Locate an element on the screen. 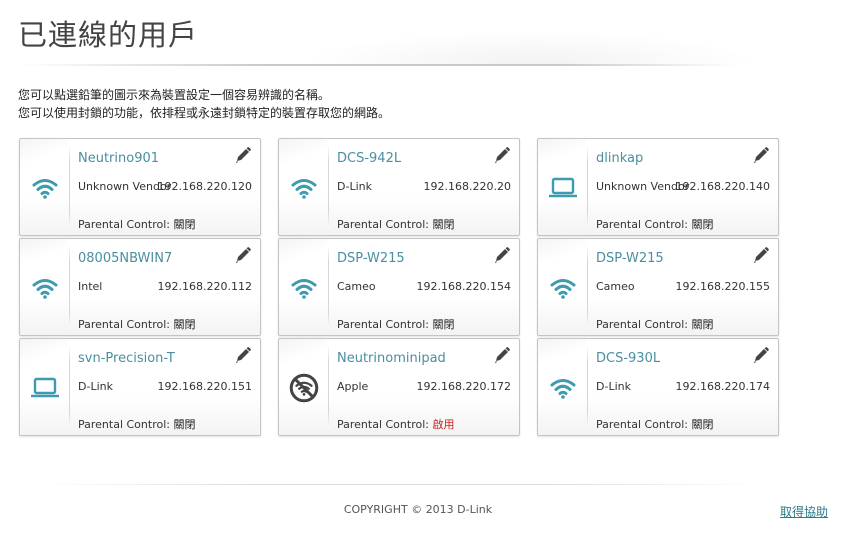 The image size is (856, 538). device-name: Neutrino901 is located at coordinates (119, 158).